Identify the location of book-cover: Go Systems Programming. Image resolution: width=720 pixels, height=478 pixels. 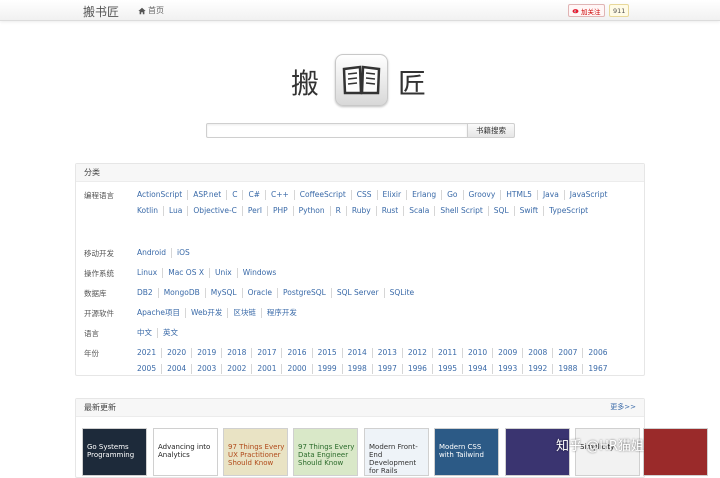
(114, 452).